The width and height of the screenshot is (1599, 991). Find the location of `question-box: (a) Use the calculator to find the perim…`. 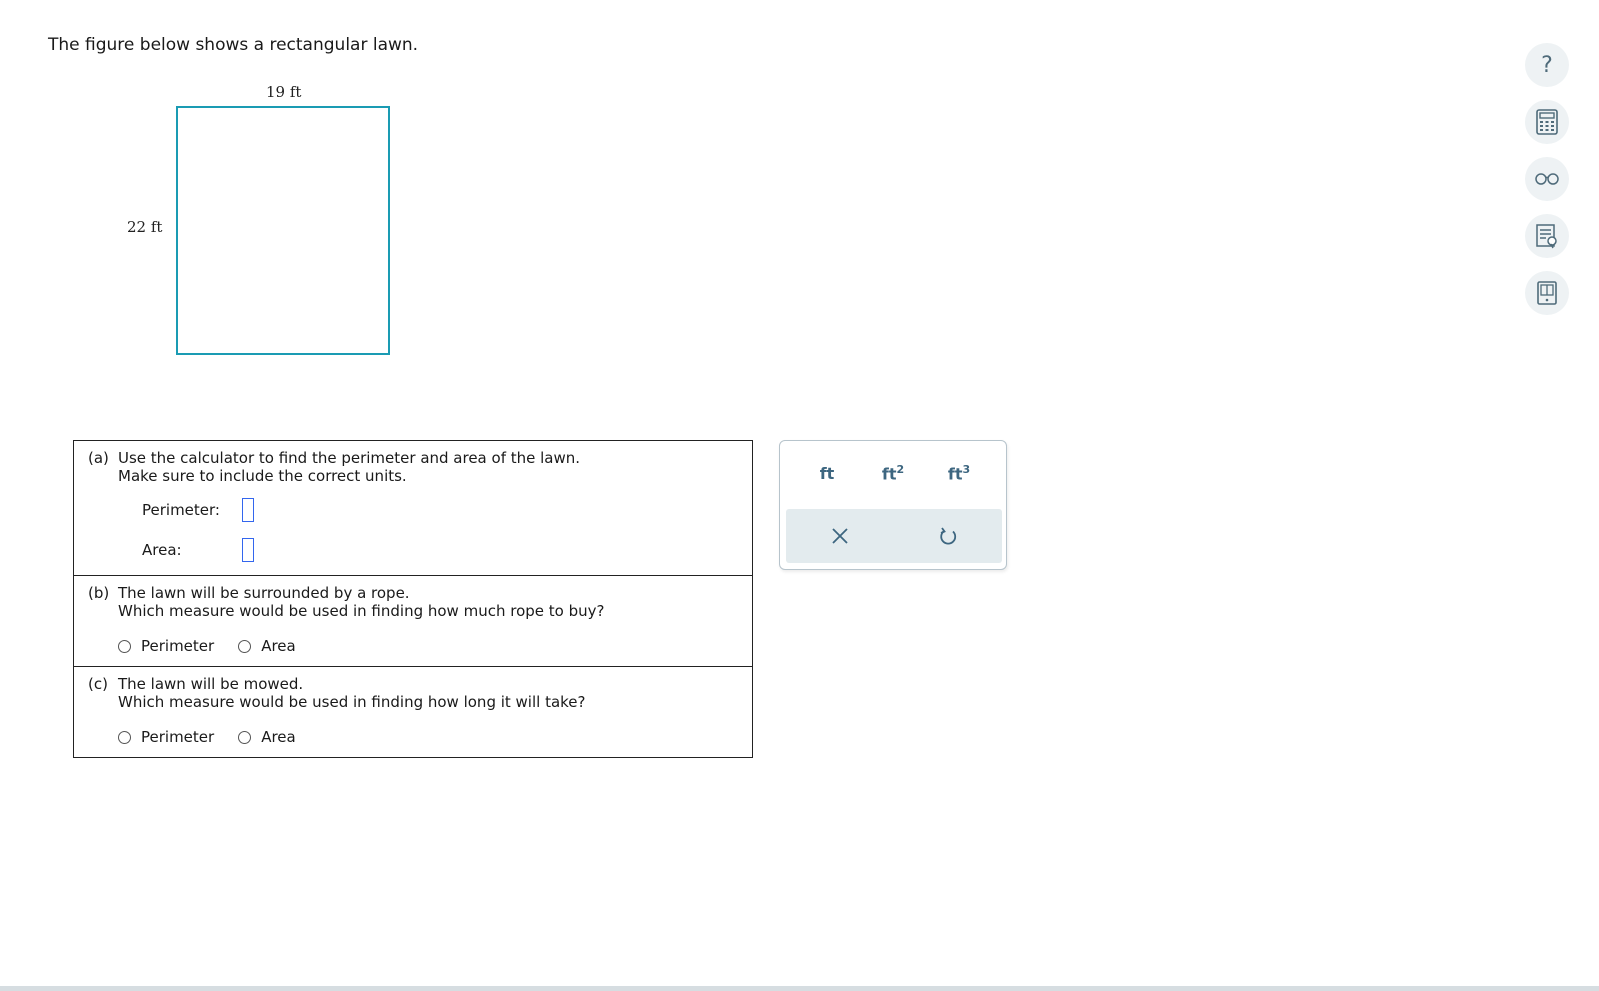

question-box: (a) Use the calculator to find the perim… is located at coordinates (413, 599).